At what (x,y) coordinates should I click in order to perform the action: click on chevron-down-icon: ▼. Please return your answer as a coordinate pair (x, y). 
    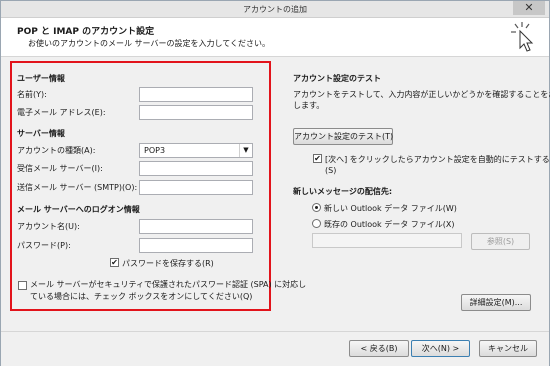
    Looking at the image, I should click on (245, 150).